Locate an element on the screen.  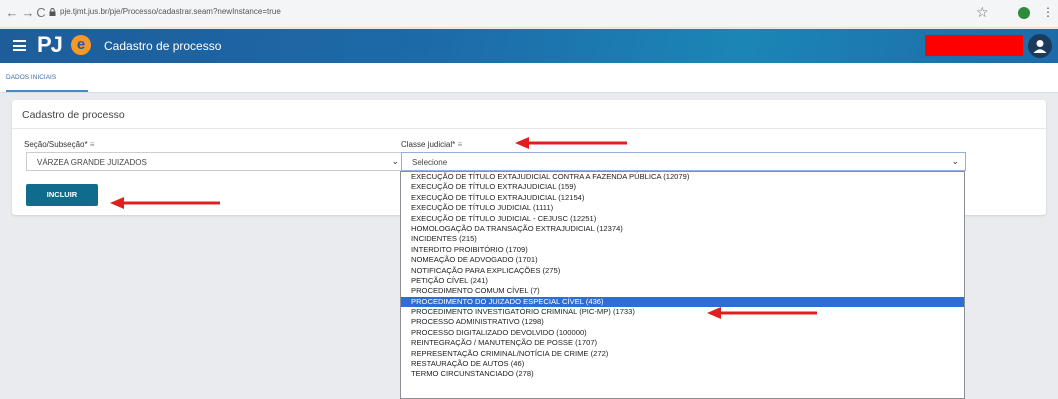
page-title: Cadastro de processo is located at coordinates (163, 46).